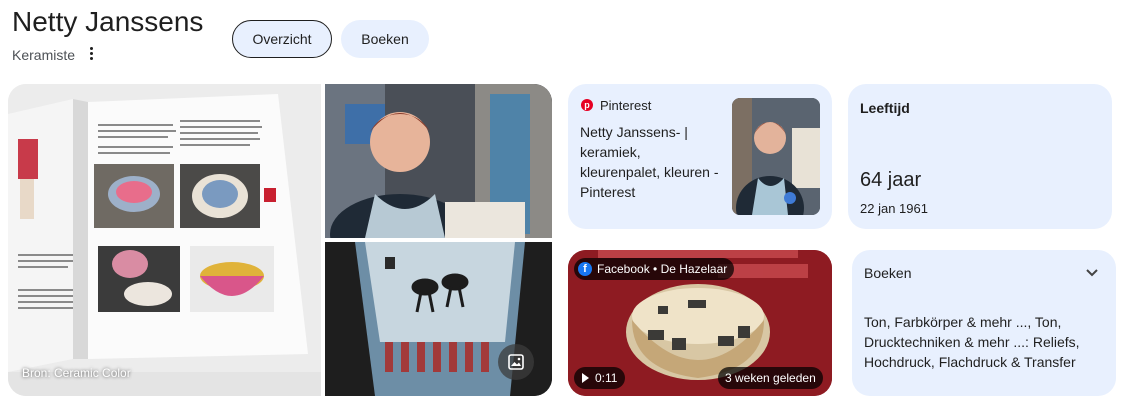 This screenshot has width=1124, height=413. Describe the element at coordinates (438, 319) in the screenshot. I see `vase-image` at that location.